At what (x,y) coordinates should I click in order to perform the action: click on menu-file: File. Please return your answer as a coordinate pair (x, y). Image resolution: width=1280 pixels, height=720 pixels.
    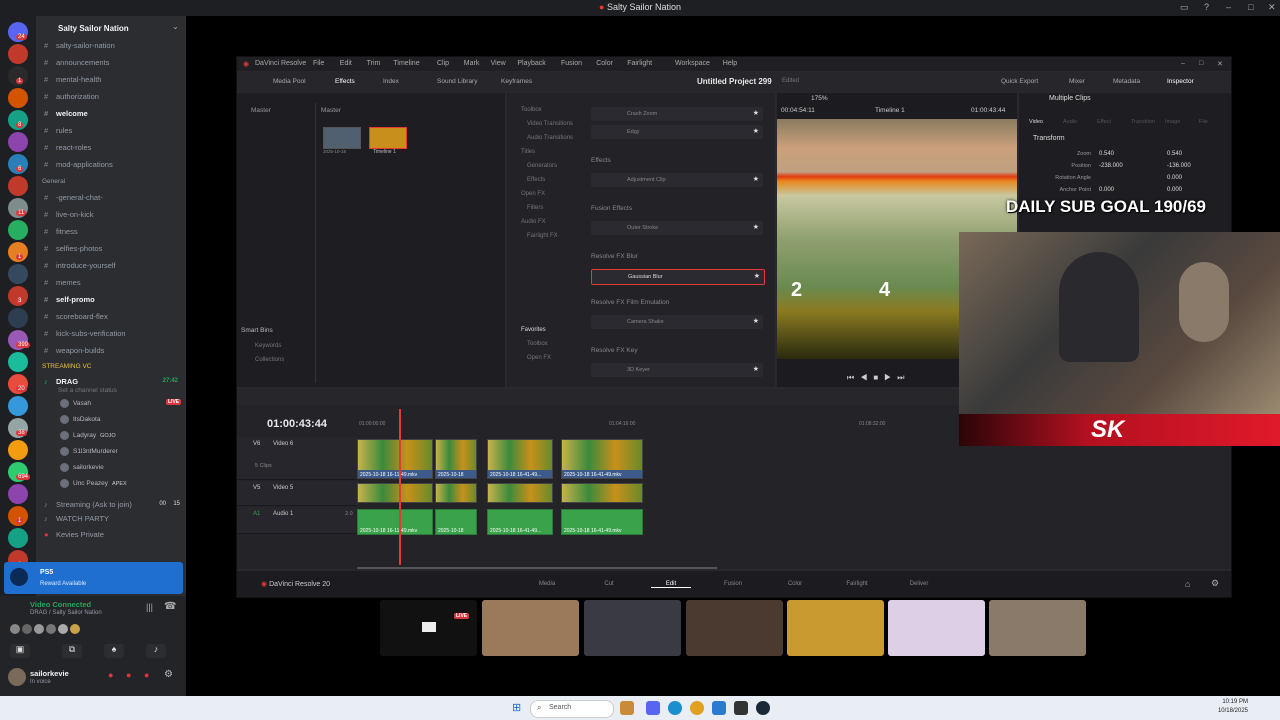
    Looking at the image, I should click on (318, 63).